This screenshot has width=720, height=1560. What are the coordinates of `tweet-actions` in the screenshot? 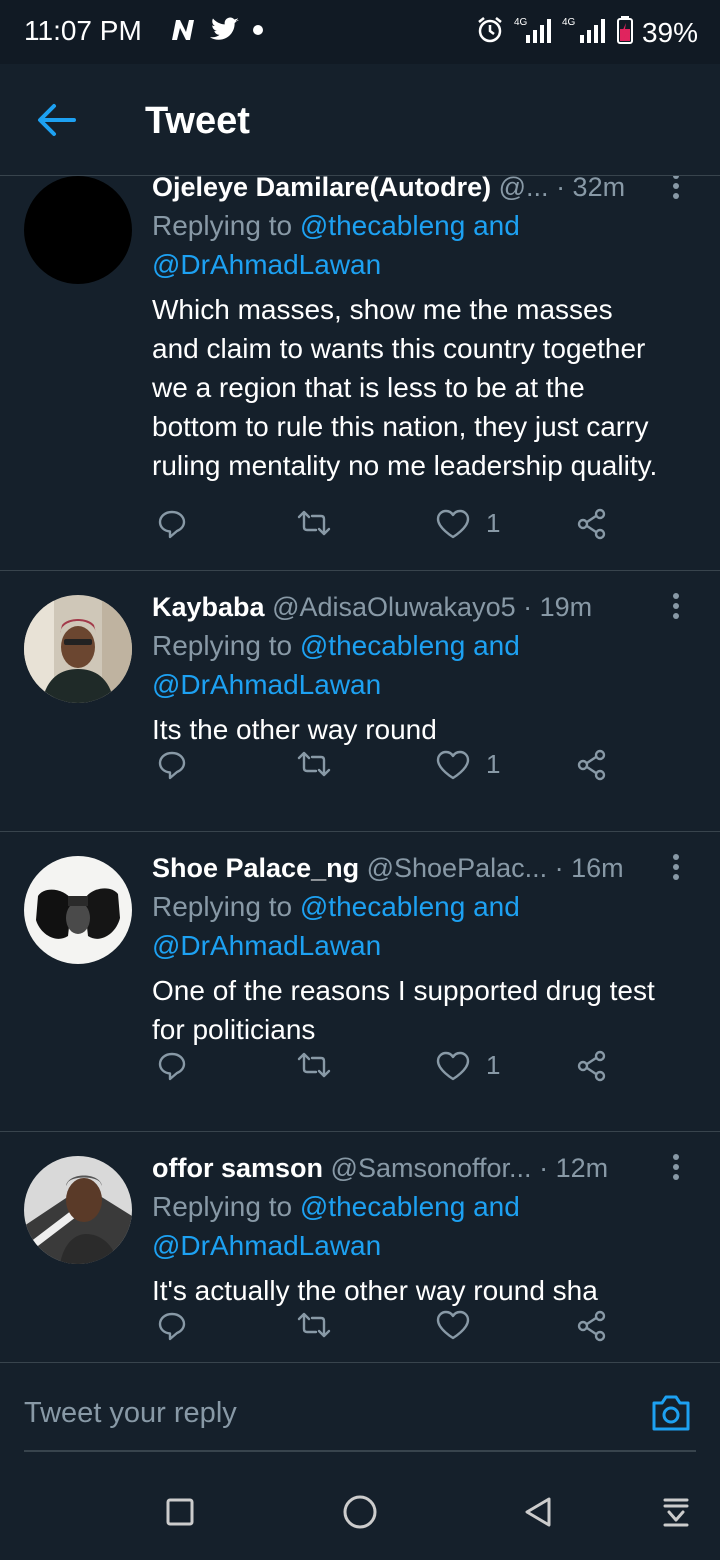 It's located at (387, 1330).